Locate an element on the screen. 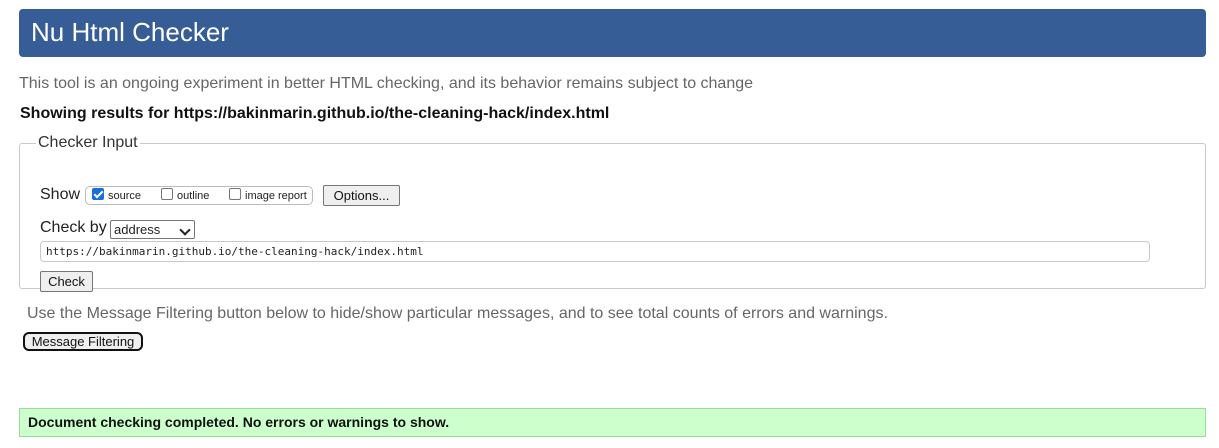 This screenshot has height=448, width=1219. outline-checkbox-label: outline is located at coordinates (193, 196).